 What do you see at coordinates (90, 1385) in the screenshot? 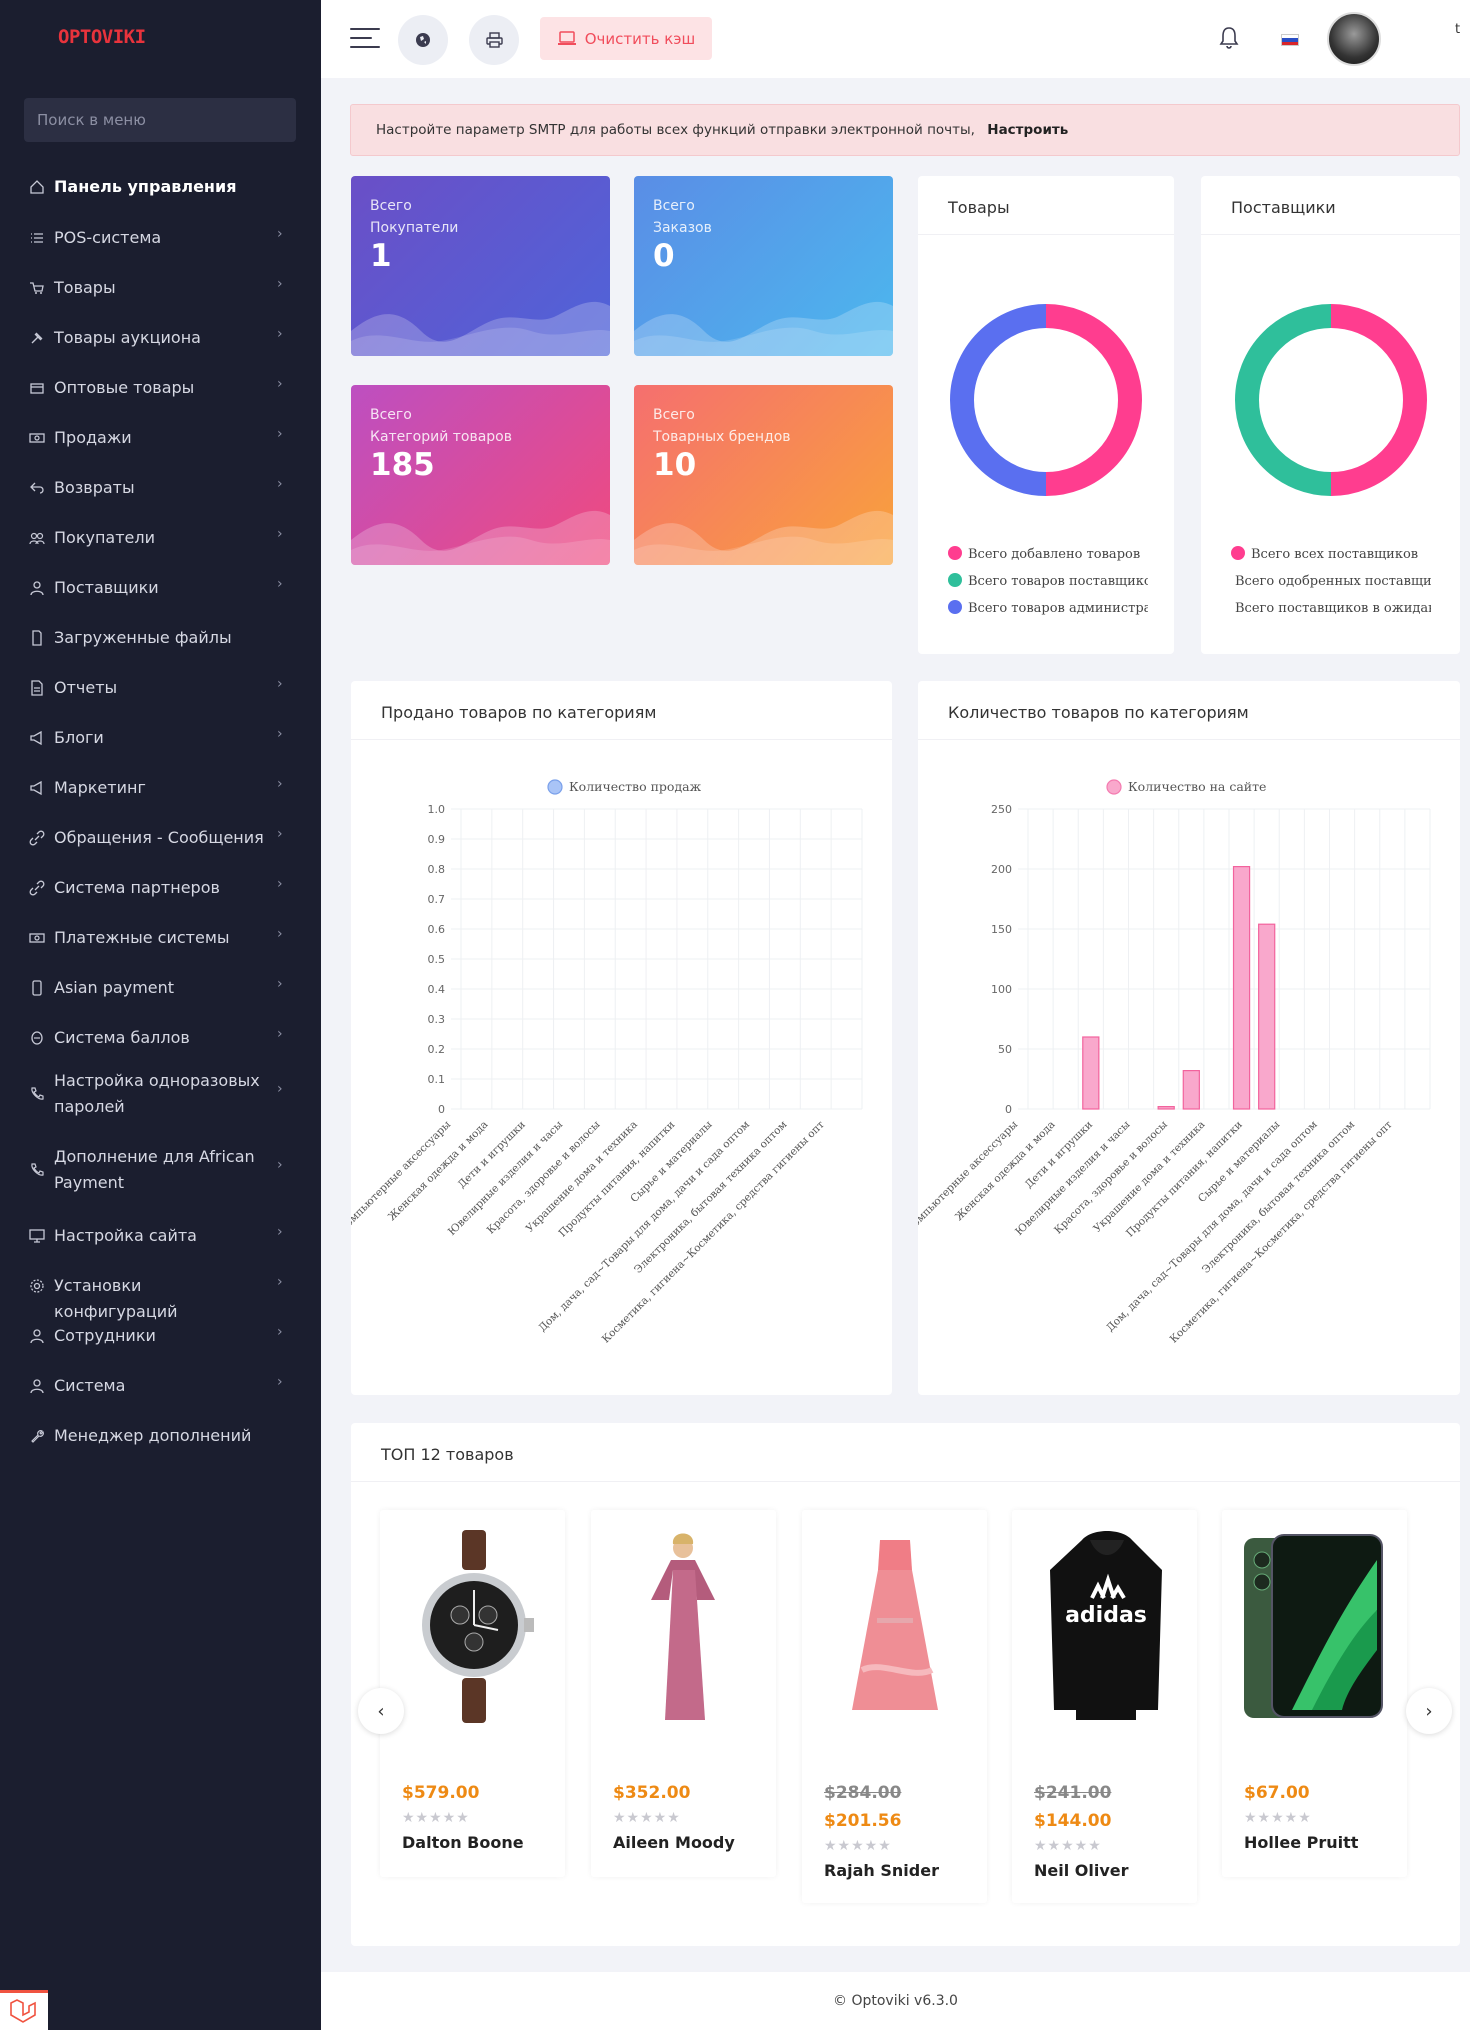
I see `sidebar-item-label: Система` at bounding box center [90, 1385].